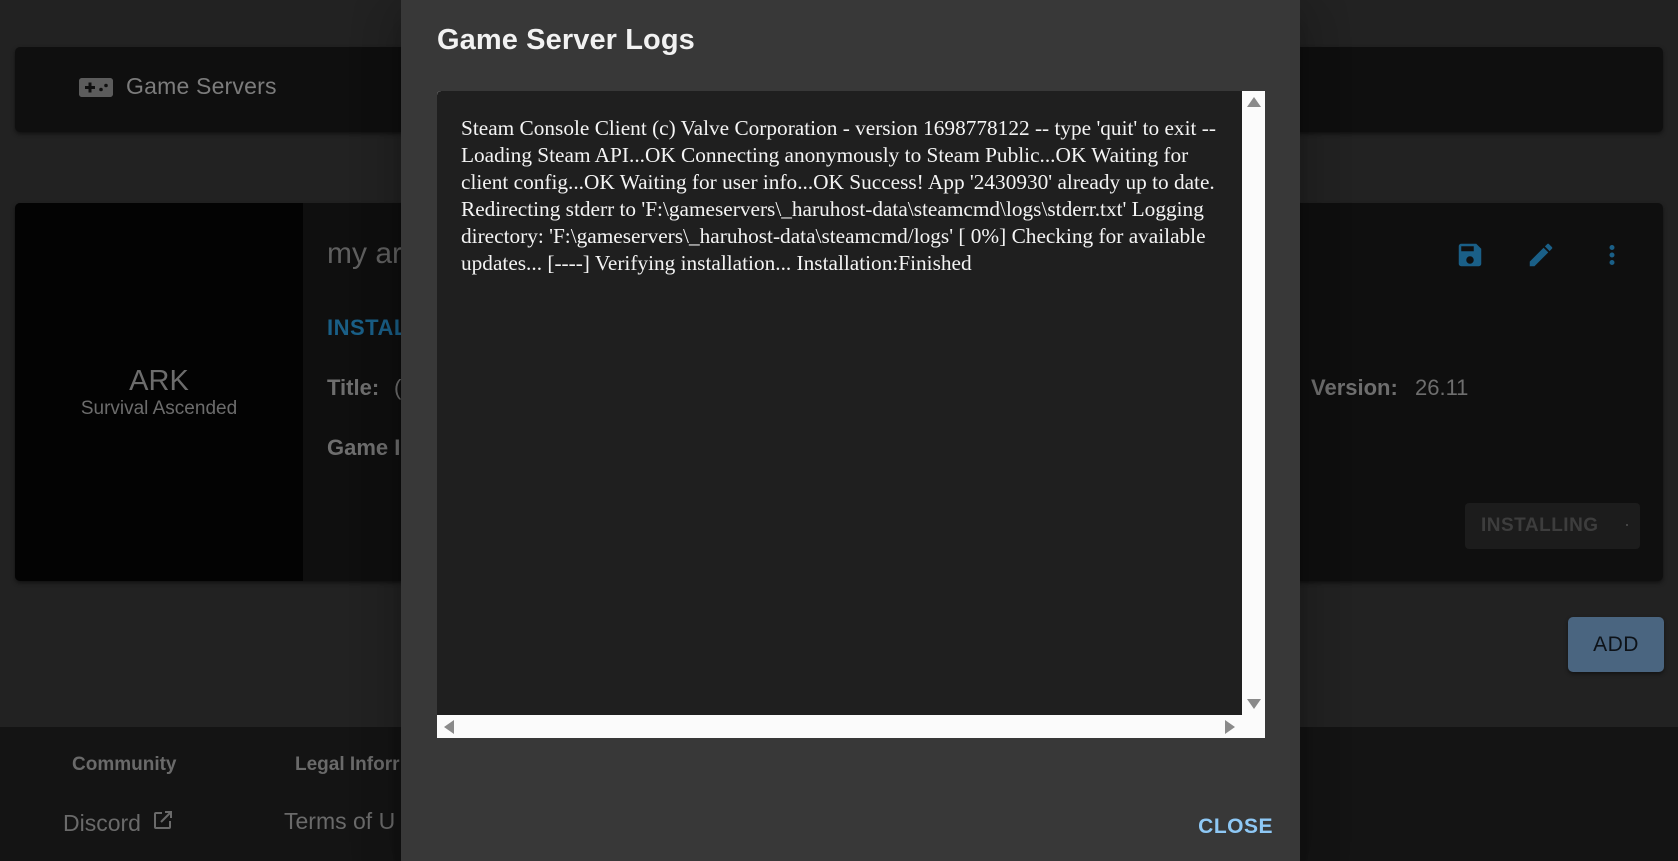 This screenshot has width=1678, height=861. I want to click on vertical-scrollbar, so click(1253, 403).